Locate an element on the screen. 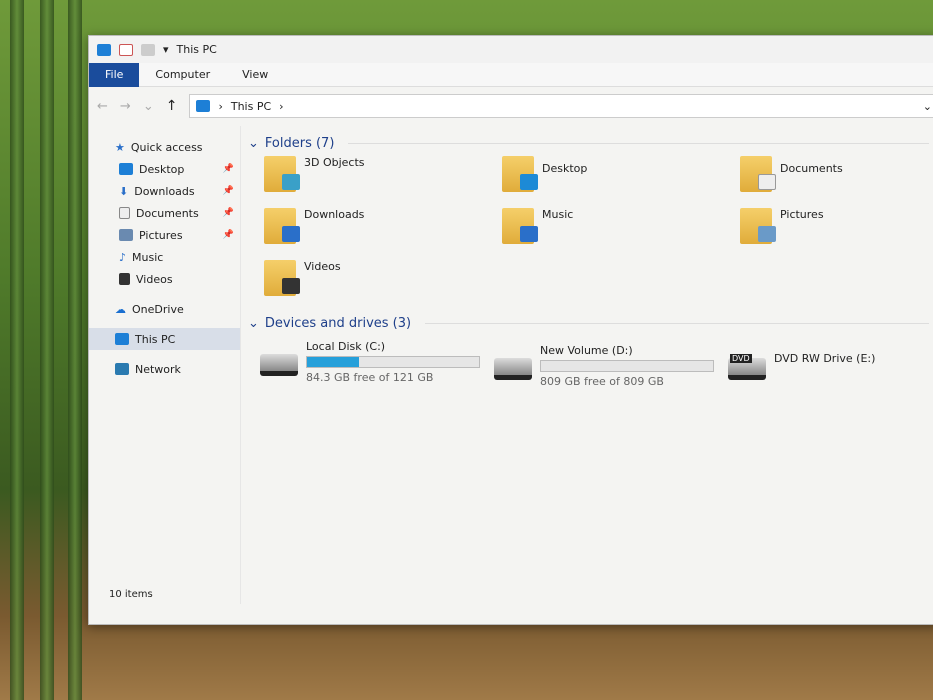  group-title: Folders (7) is located at coordinates (299, 143).